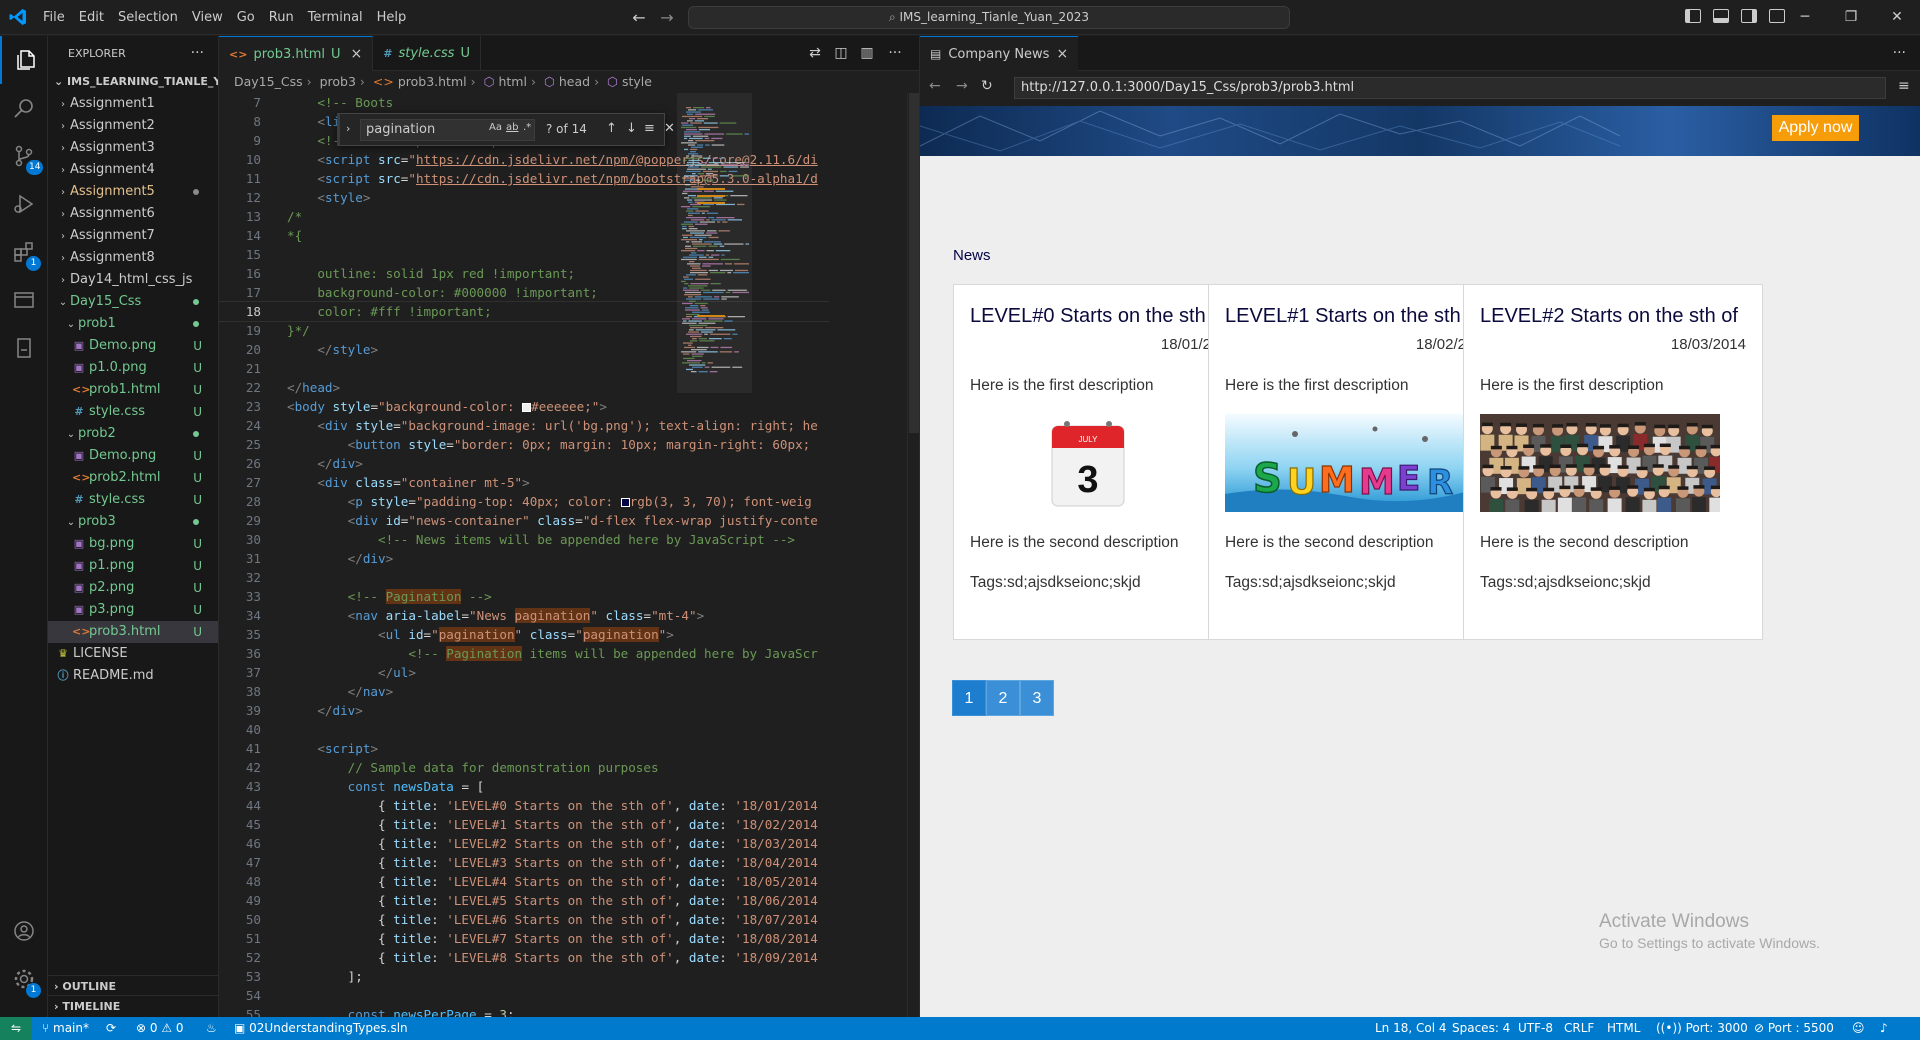 The width and height of the screenshot is (1920, 1040). I want to click on tree-file: ▣ p1.0.png U, so click(133, 368).